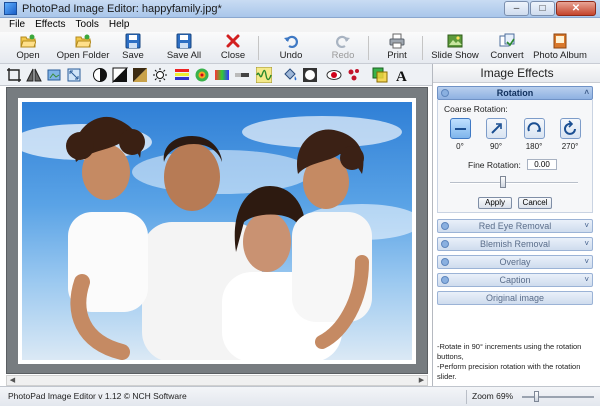 This screenshot has height=406, width=600. Describe the element at coordinates (242, 75) in the screenshot. I see `sharpen-icon` at that location.